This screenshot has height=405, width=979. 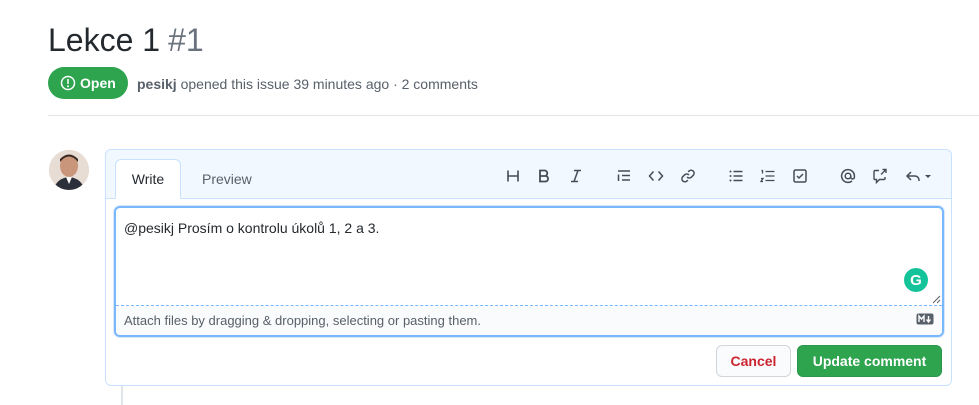 I want to click on cross-reference-icon, so click(x=880, y=176).